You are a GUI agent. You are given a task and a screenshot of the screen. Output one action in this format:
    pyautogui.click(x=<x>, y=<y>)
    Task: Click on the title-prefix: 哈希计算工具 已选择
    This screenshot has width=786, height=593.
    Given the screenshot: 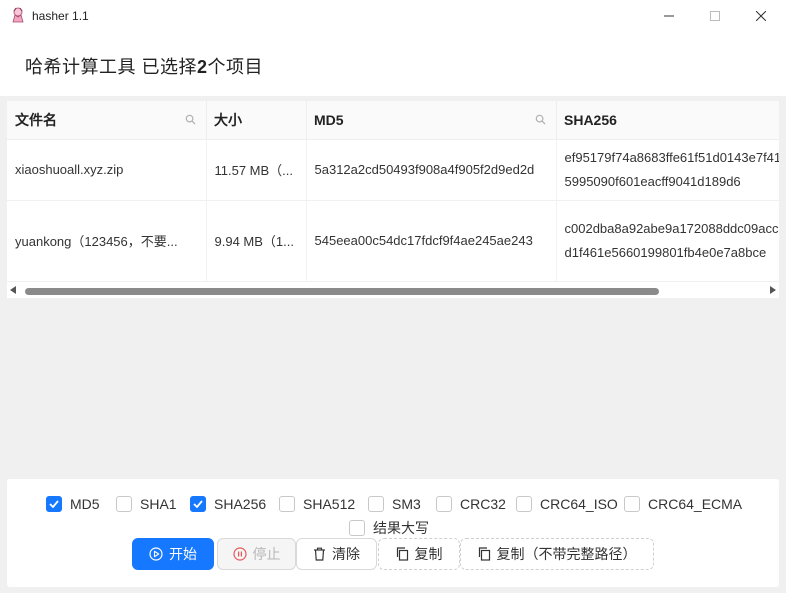 What is the action you would take?
    pyautogui.click(x=111, y=67)
    